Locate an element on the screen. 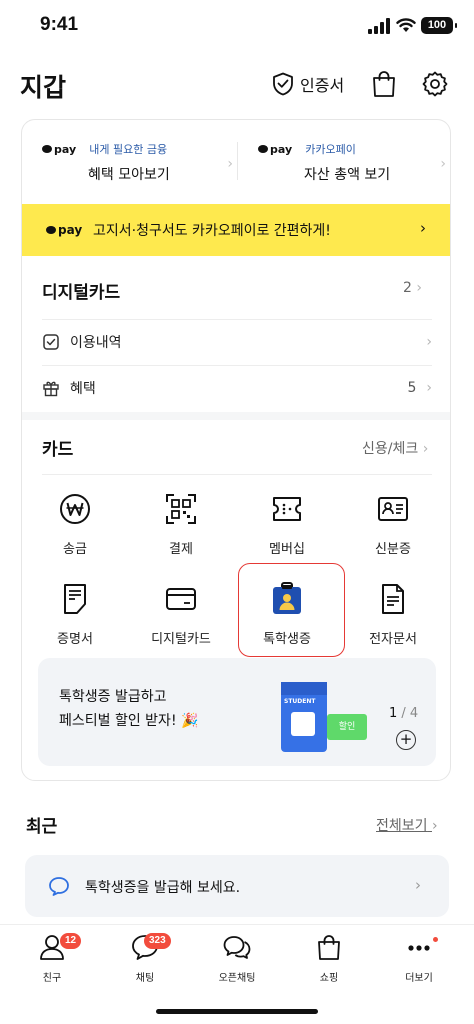 The width and height of the screenshot is (474, 1024). card-item-remit: 송금 is located at coordinates (75, 531).